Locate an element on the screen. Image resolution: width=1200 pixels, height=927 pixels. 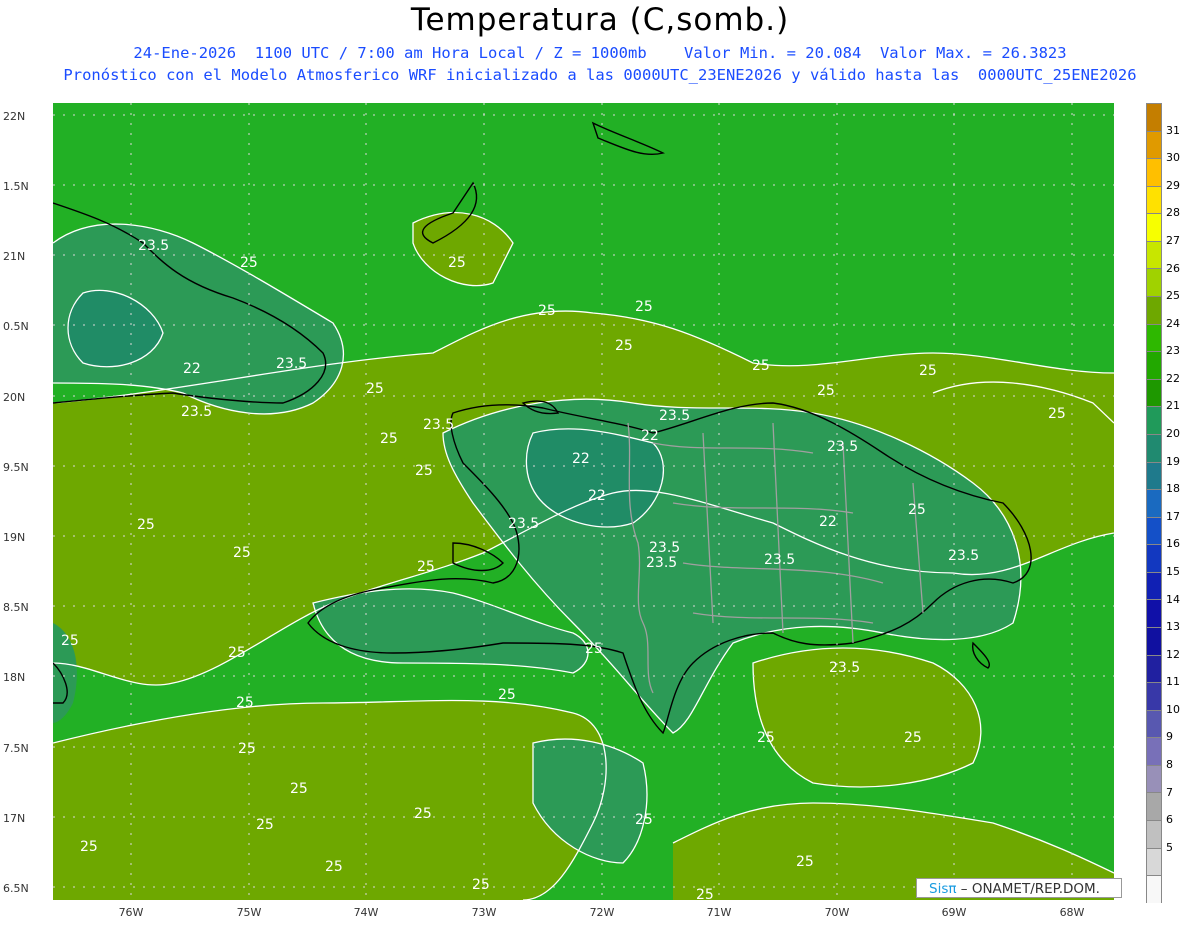
legend-tick-label: 21 is located at coordinates (1173, 406).